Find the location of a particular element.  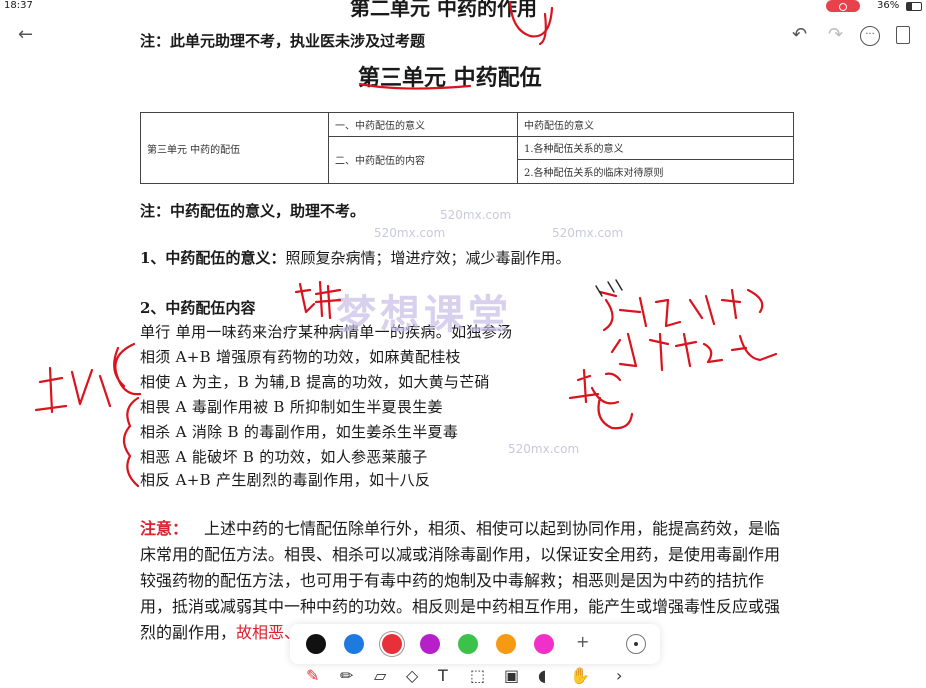

mic-icon: ◖ is located at coordinates (542, 675).